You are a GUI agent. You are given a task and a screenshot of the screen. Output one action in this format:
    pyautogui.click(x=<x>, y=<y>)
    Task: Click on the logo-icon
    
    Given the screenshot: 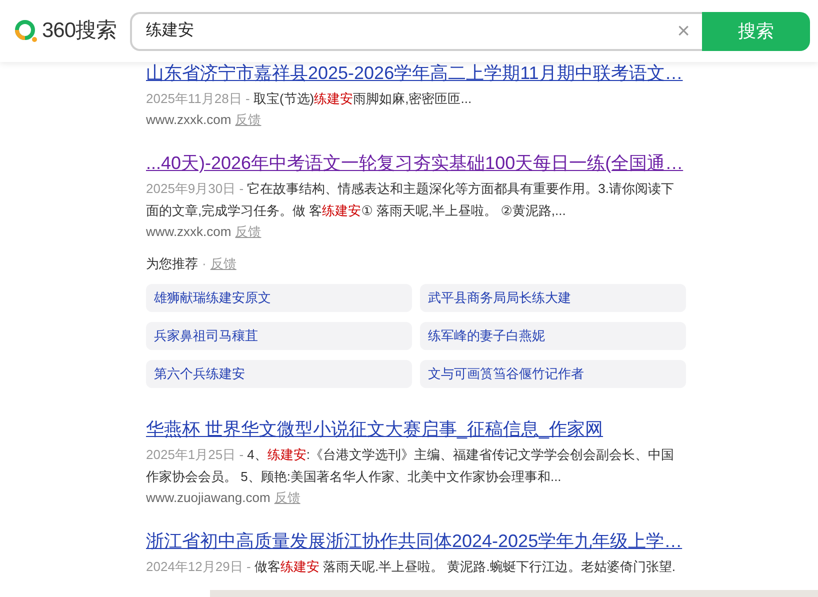 What is the action you would take?
    pyautogui.click(x=26, y=31)
    